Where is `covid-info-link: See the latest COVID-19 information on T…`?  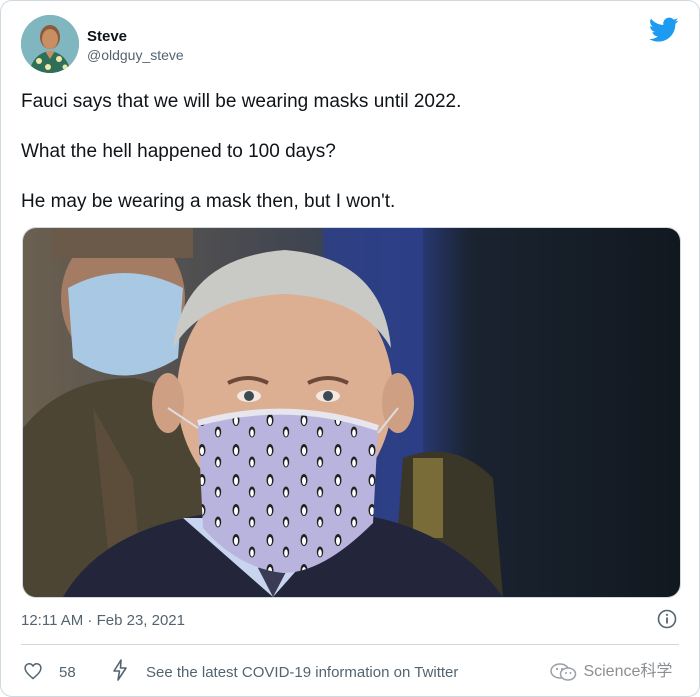 covid-info-link: See the latest COVID-19 information on T… is located at coordinates (302, 672).